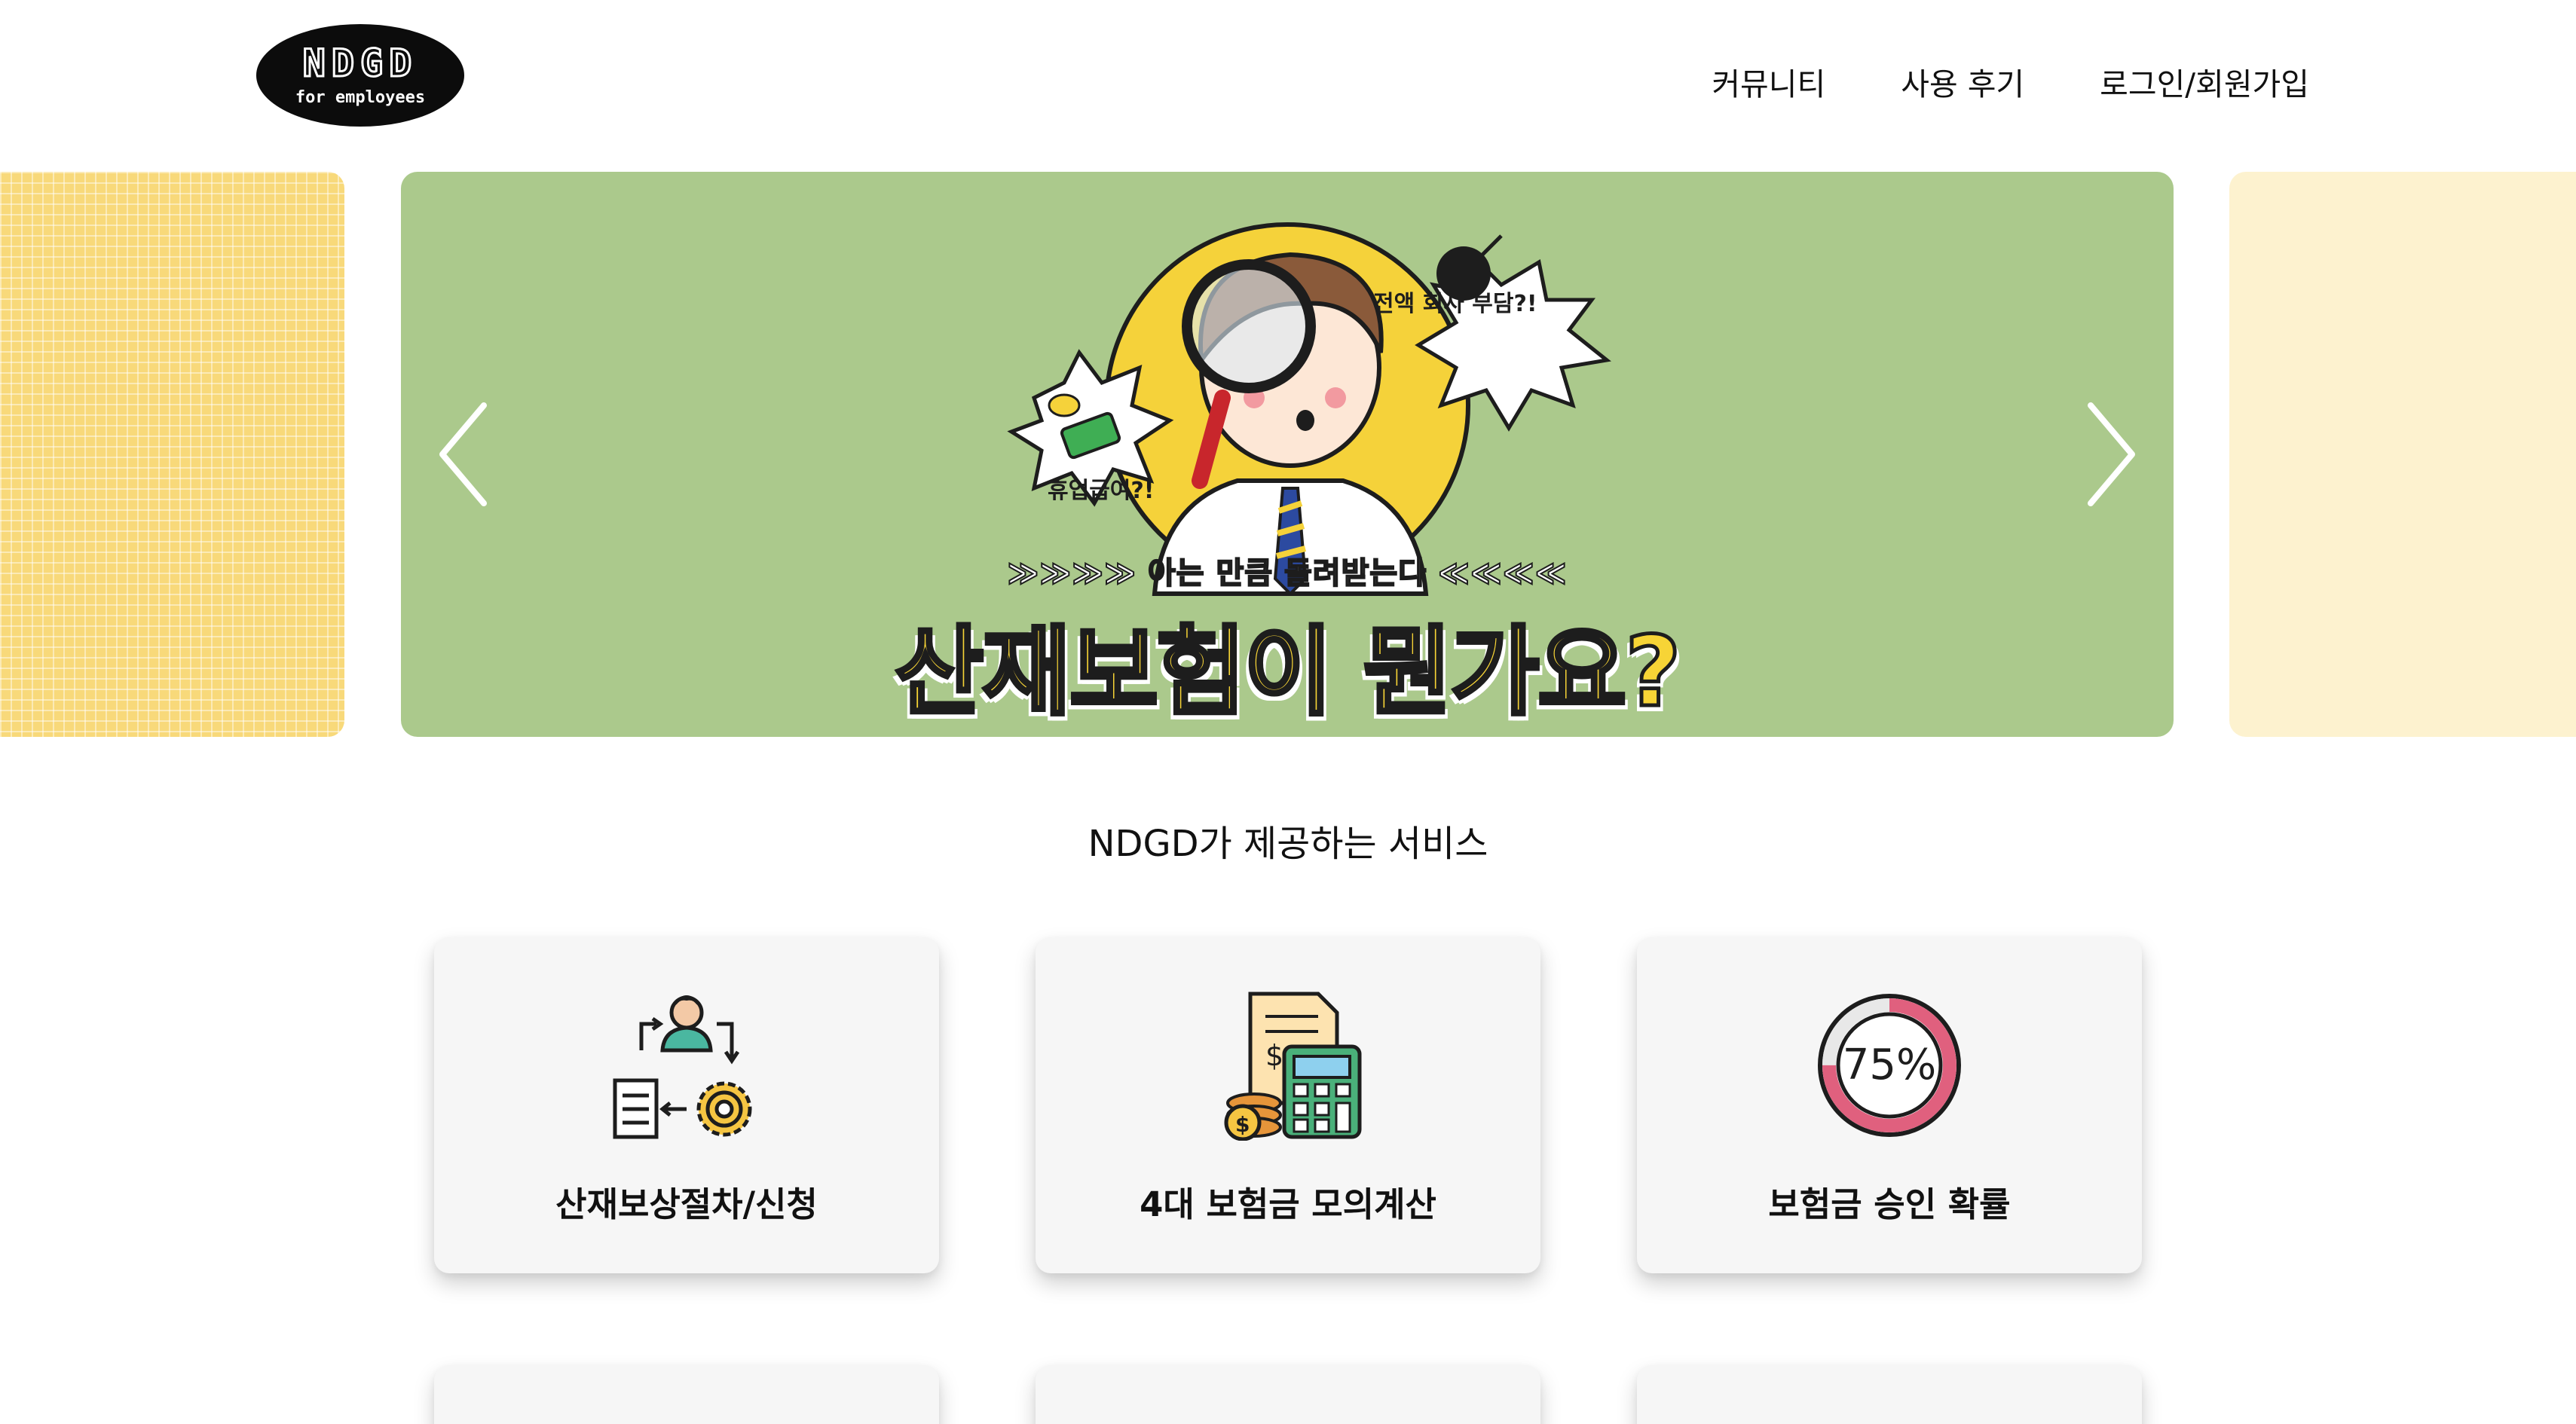 This screenshot has width=2576, height=1424. Describe the element at coordinates (1101, 491) in the screenshot. I see `bubble-left-text: 휴업급여?!` at that location.